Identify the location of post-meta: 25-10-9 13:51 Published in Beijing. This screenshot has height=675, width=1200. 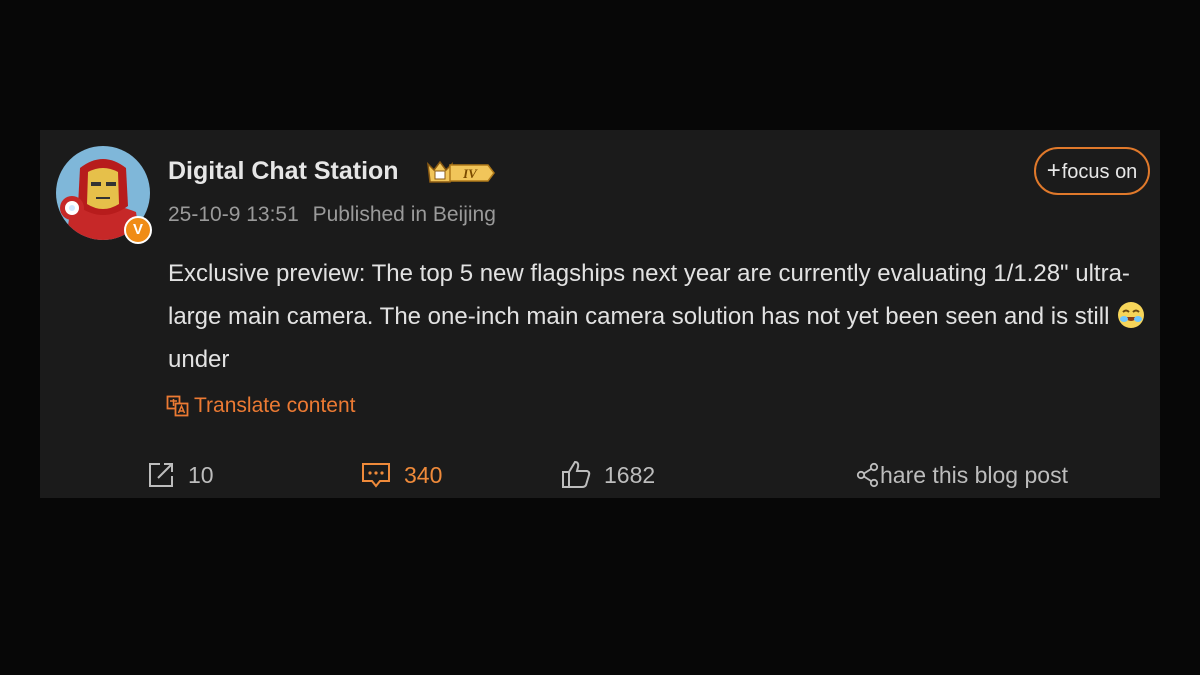
(332, 215).